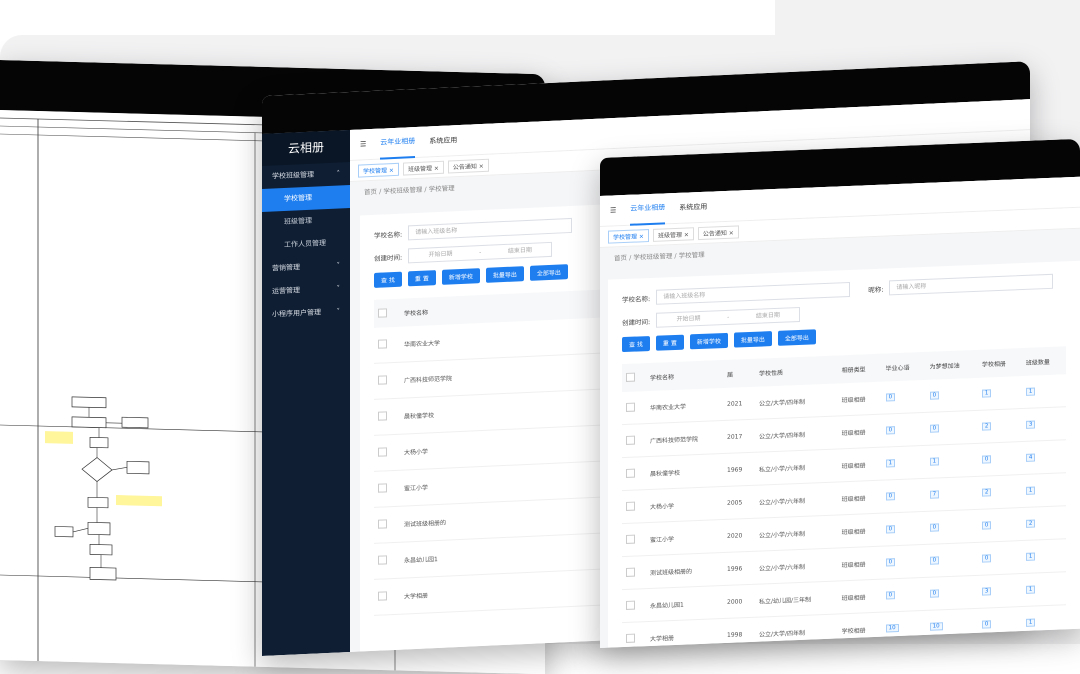 Image resolution: width=1080 pixels, height=674 pixels. I want to click on cell-school-album: 0, so click(1000, 459).